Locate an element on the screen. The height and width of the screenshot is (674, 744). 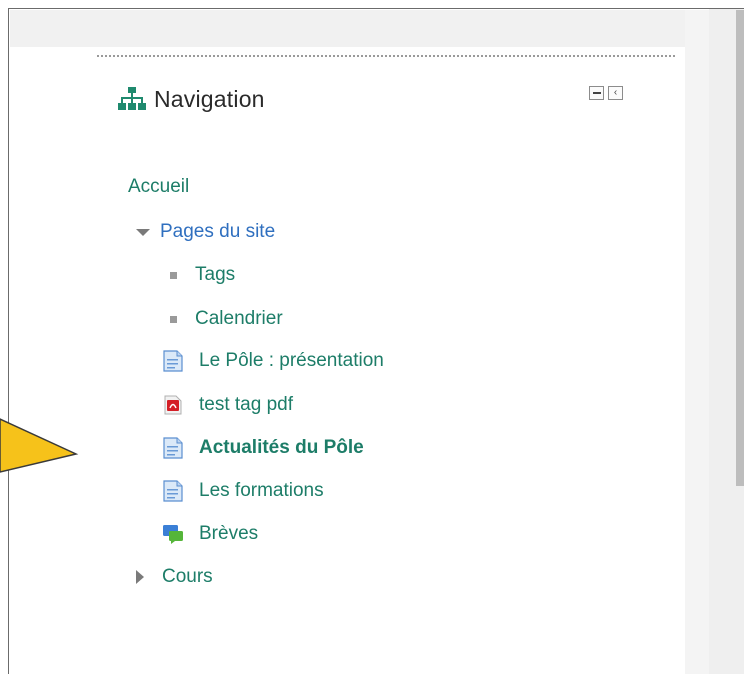
nav-item-label: Brèves is located at coordinates (229, 533).